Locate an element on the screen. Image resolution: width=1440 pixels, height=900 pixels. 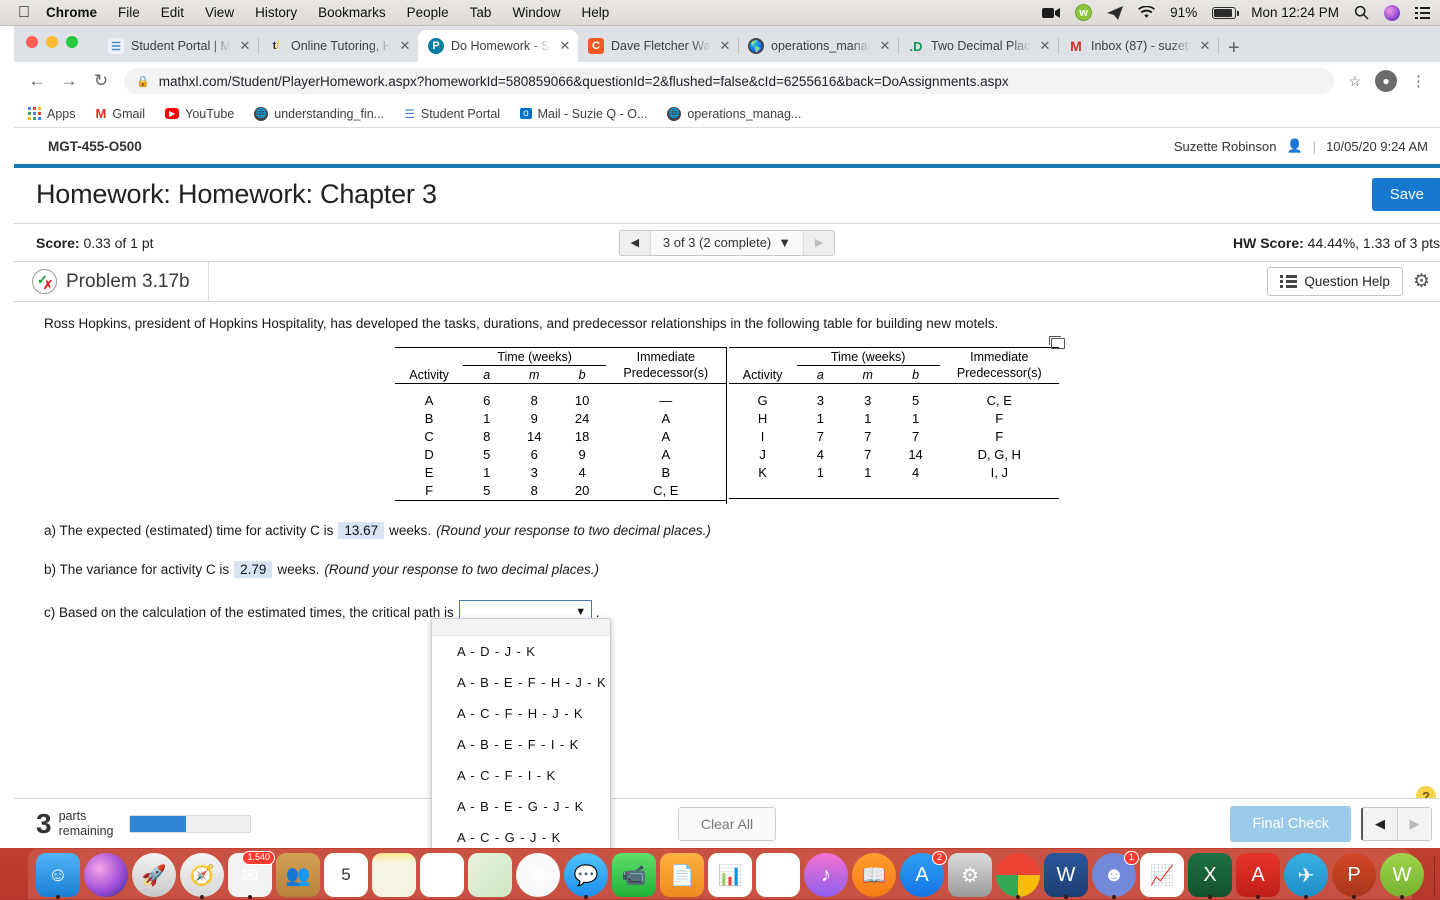
dock-activity-monitor-icon: 📈 is located at coordinates (1162, 875).